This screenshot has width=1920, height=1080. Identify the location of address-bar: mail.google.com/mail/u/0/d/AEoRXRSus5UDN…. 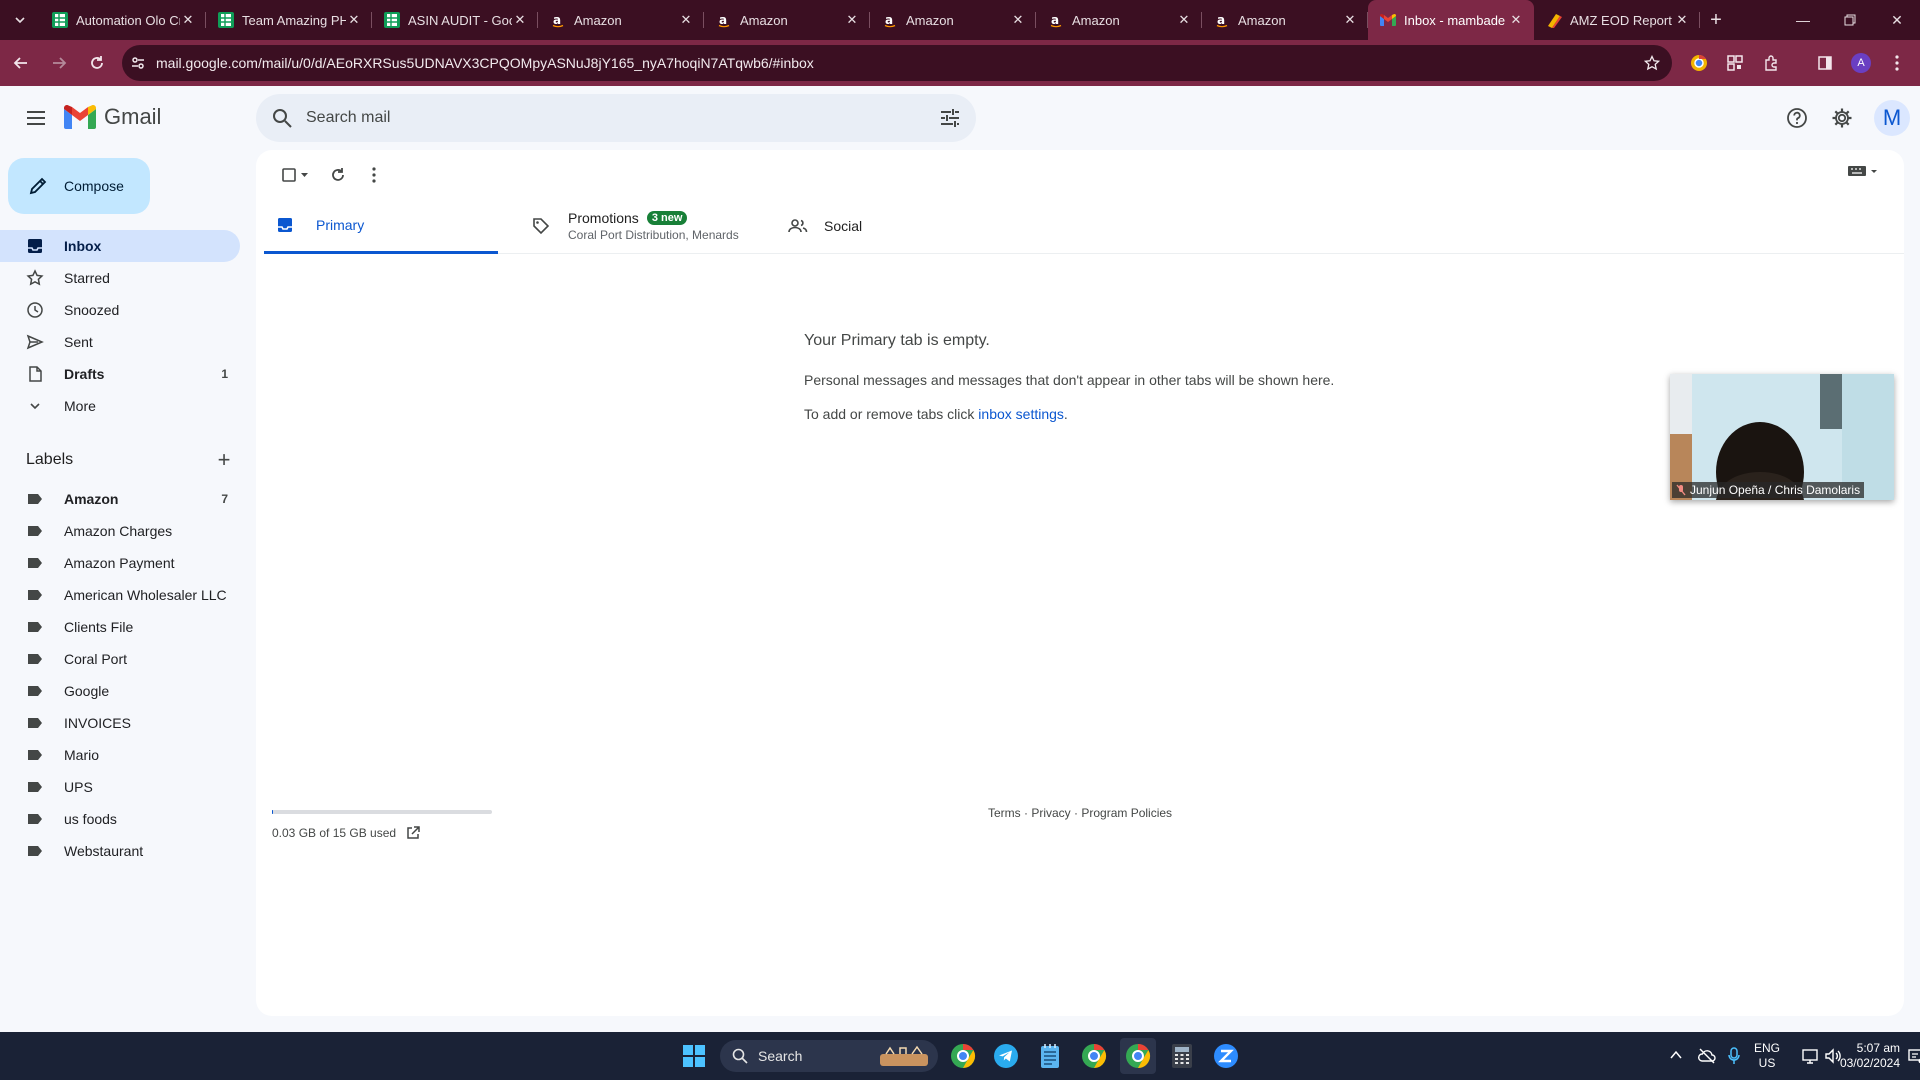
(897, 63).